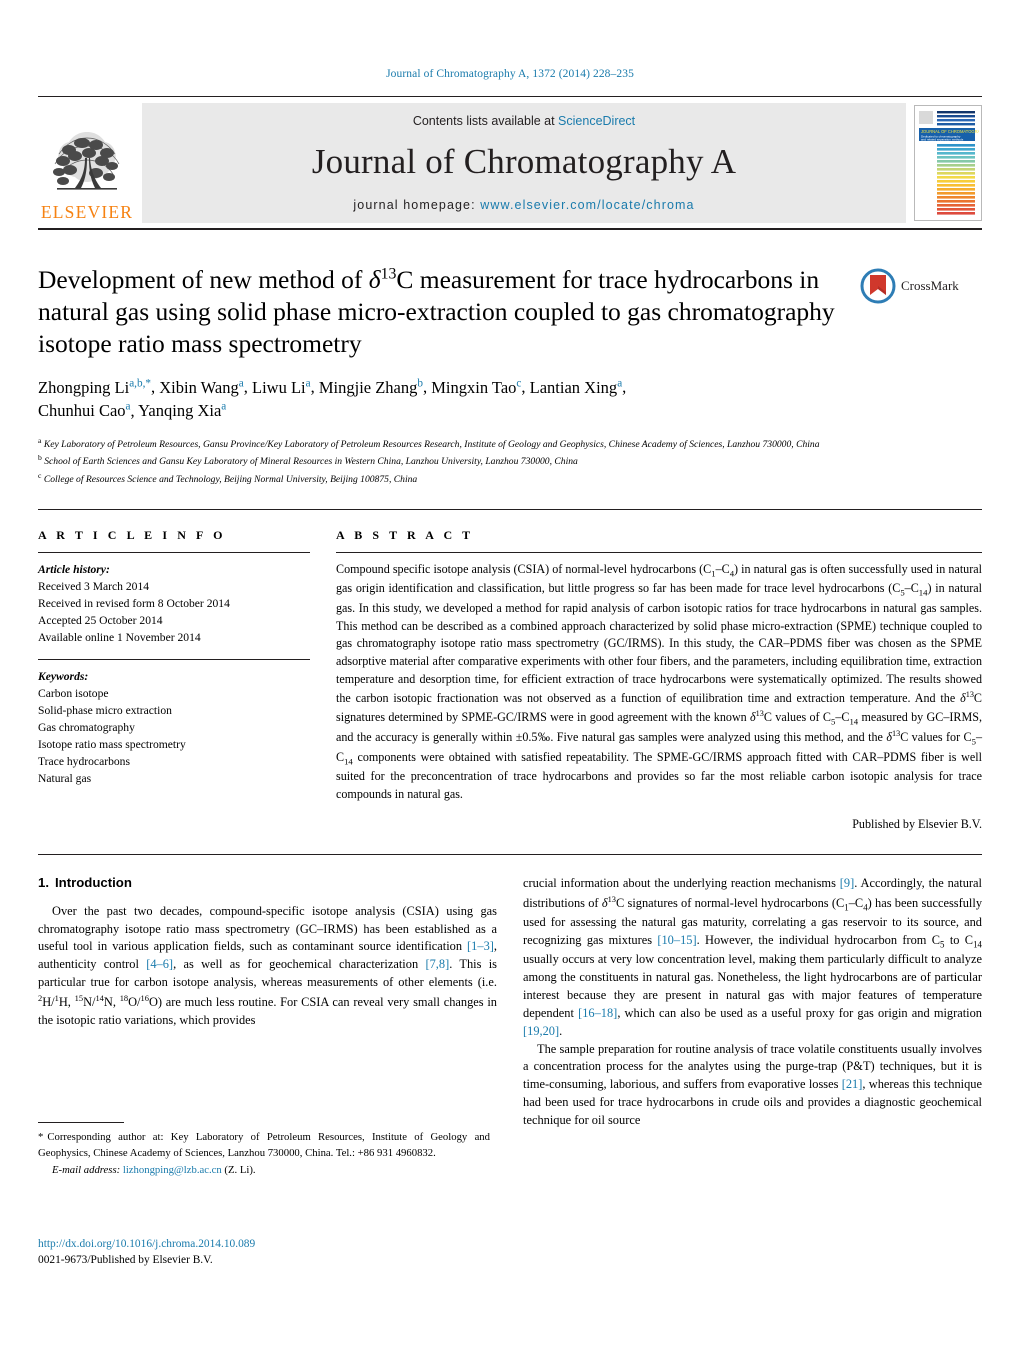 The height and width of the screenshot is (1351, 1020). I want to click on section-title-text: Introduction, so click(93, 882).